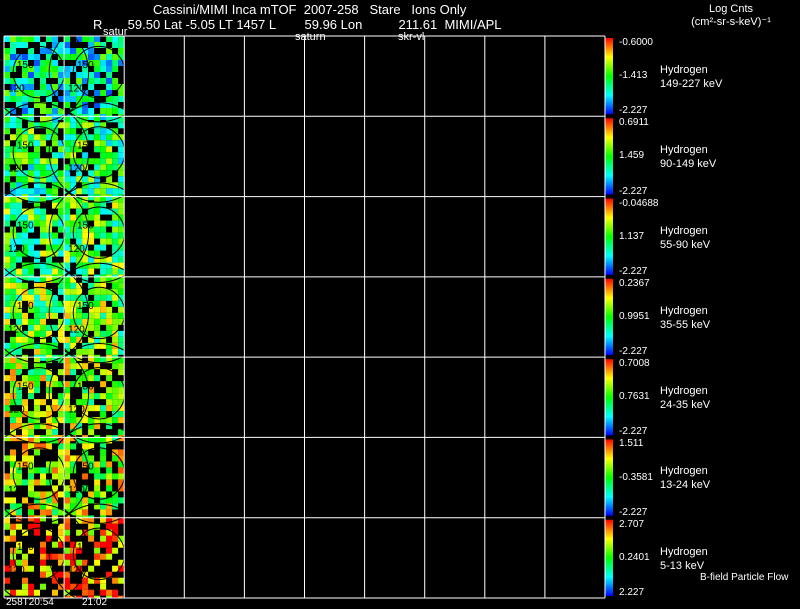 The width and height of the screenshot is (800, 609). Describe the element at coordinates (682, 565) in the screenshot. I see `row-energy-label: 5-13 keV` at that location.